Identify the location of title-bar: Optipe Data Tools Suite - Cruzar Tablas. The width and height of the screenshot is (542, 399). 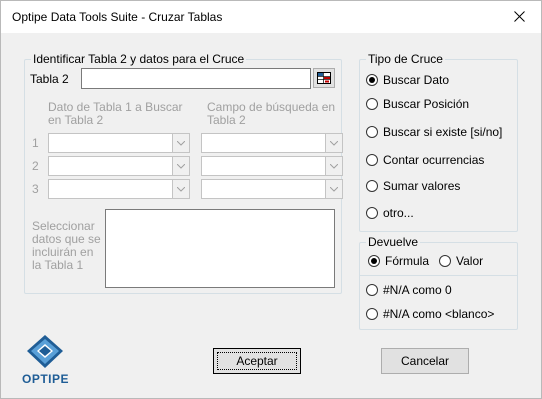
(271, 17).